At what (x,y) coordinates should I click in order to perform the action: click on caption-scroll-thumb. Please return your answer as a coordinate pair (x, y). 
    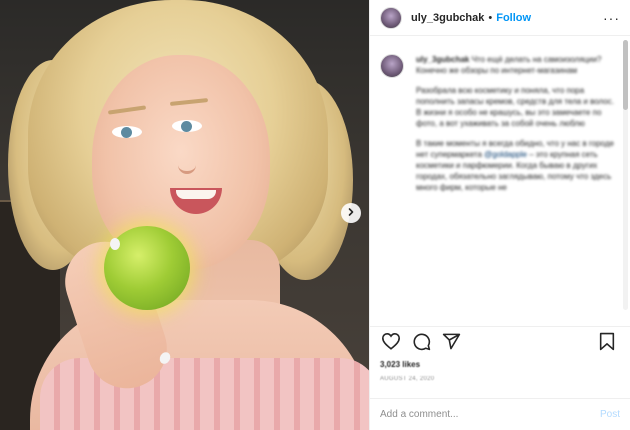
    Looking at the image, I should click on (625, 75).